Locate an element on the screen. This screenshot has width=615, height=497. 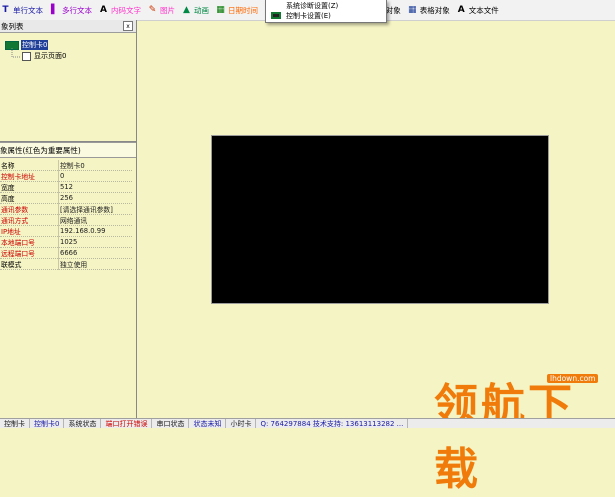
property-value: 192.168.0.99 is located at coordinates (95, 231).